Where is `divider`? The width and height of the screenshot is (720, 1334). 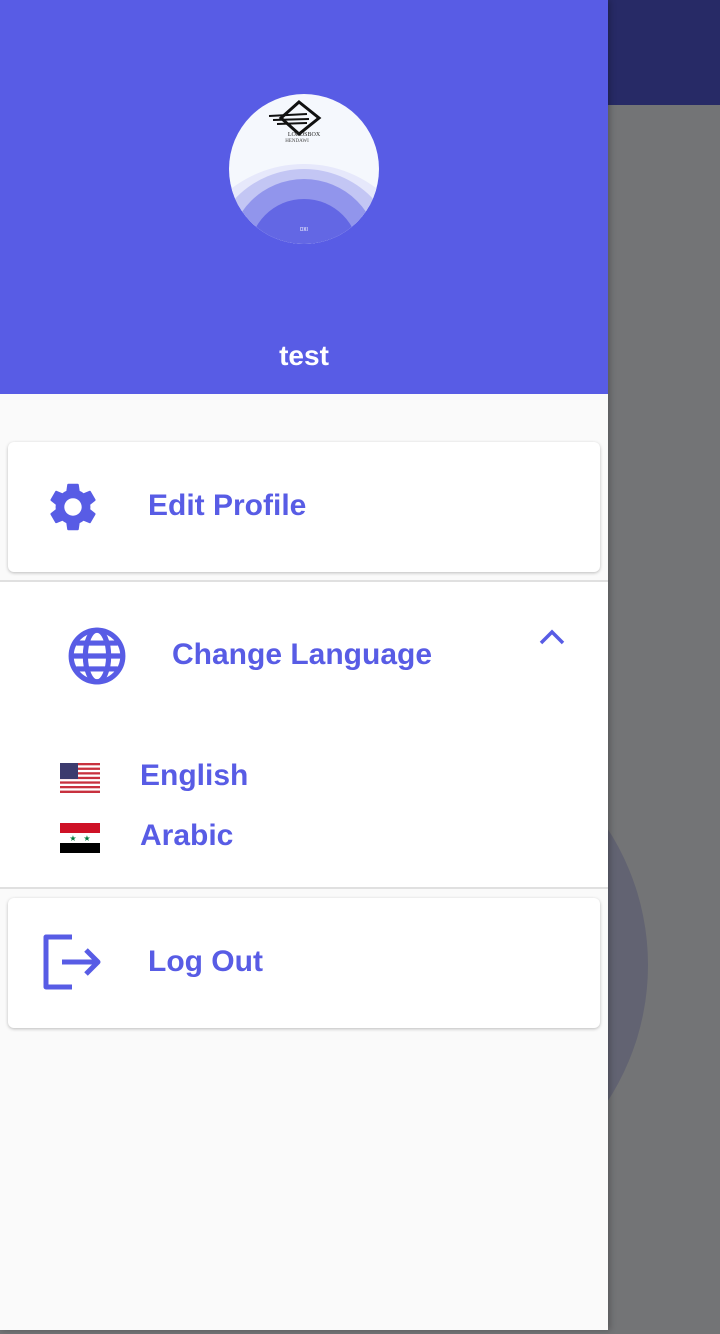 divider is located at coordinates (304, 888).